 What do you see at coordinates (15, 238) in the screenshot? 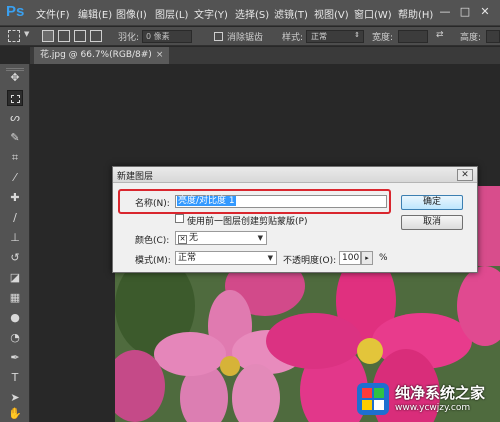
I see `clone-stamp-tool-icon: ⊥` at bounding box center [15, 238].